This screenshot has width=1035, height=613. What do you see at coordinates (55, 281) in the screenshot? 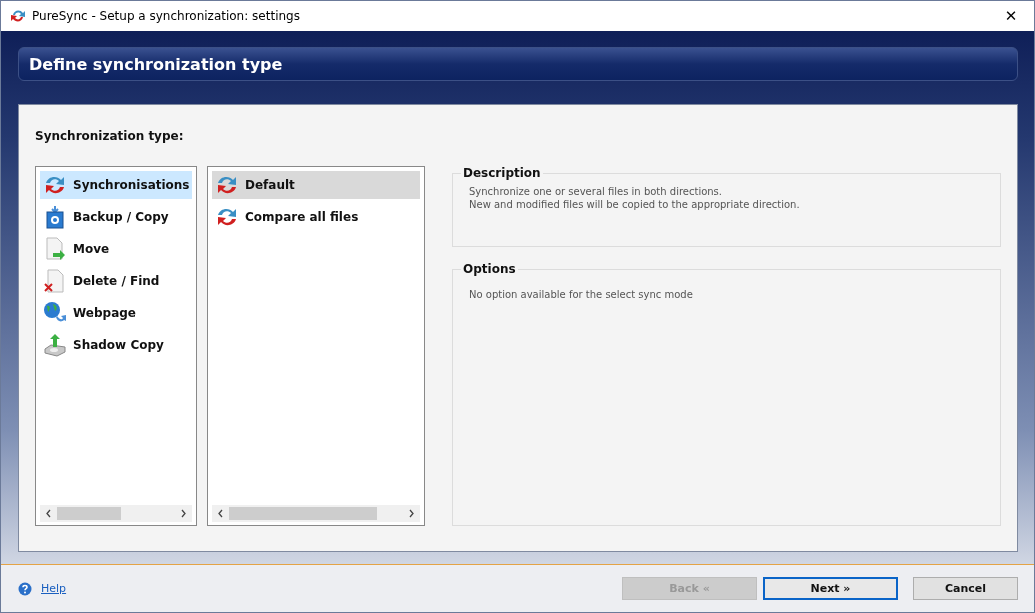
I see `document-cross-icon` at bounding box center [55, 281].